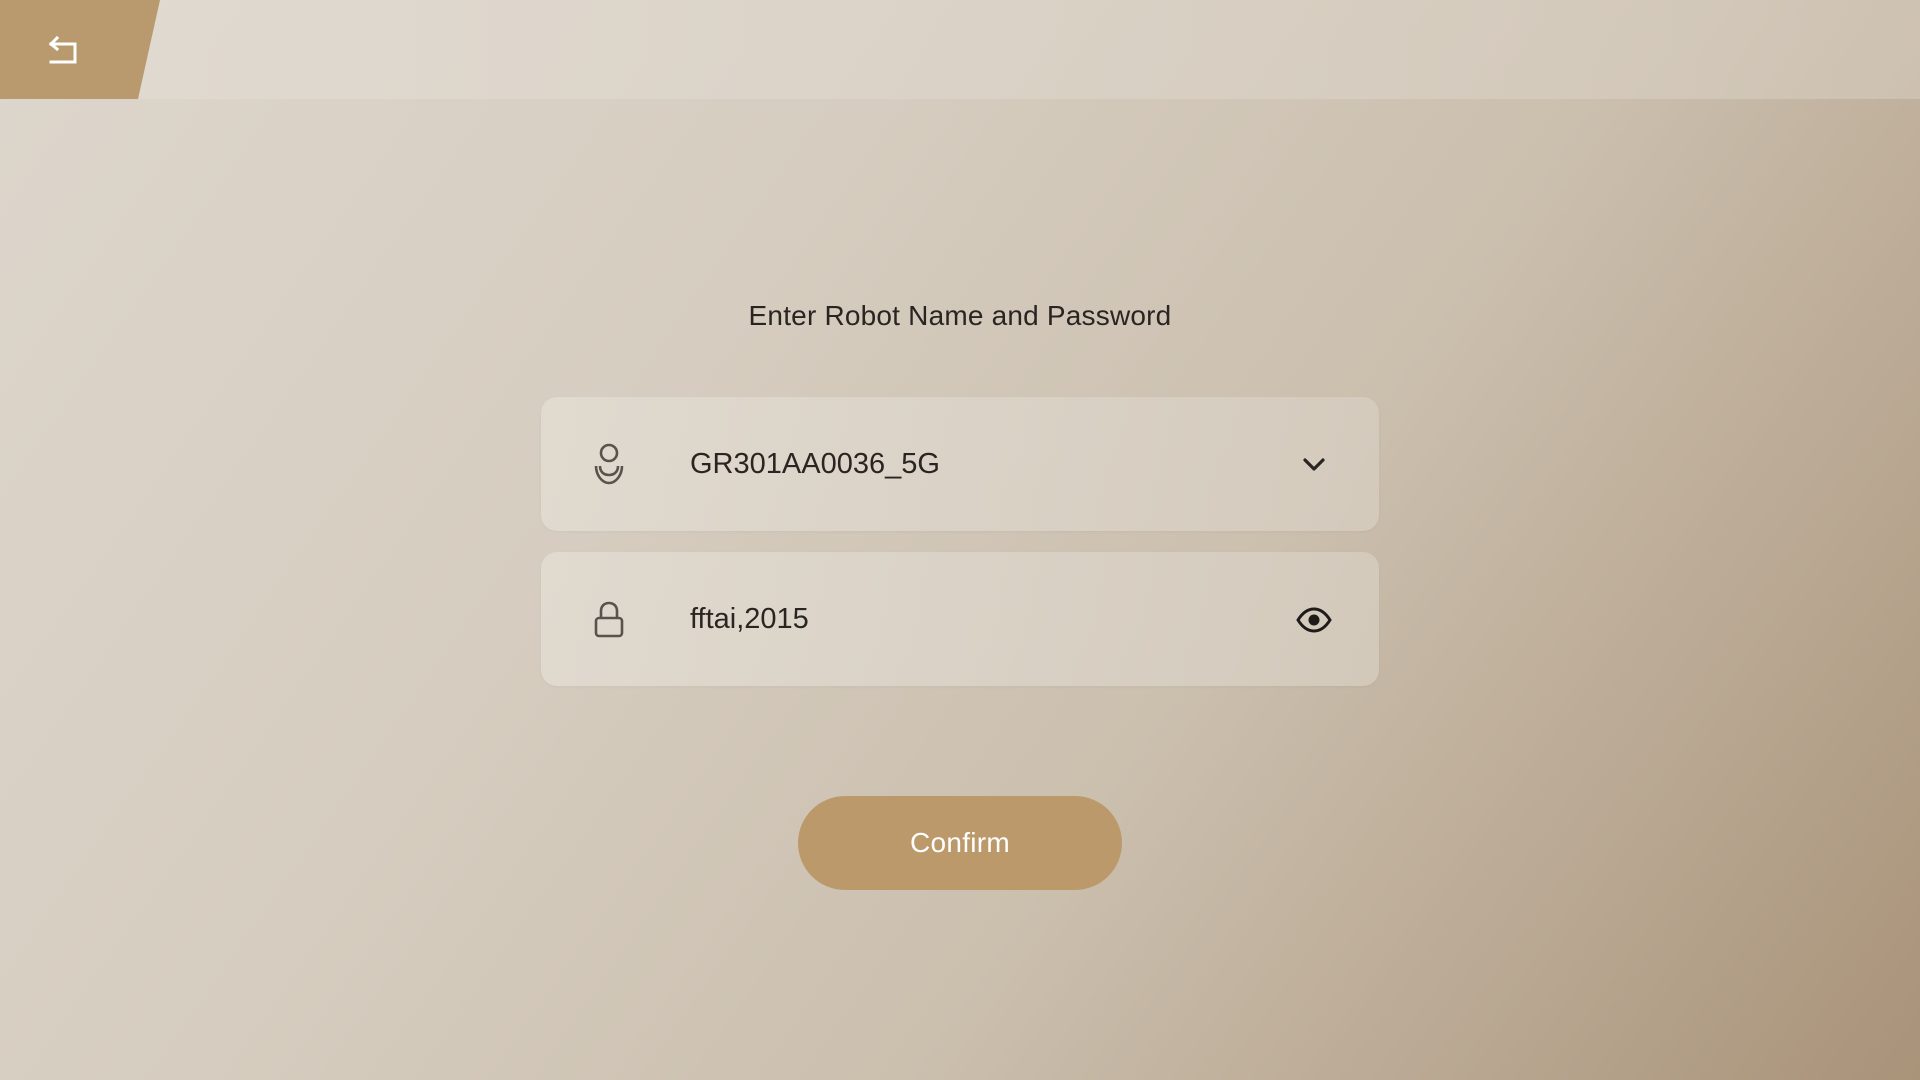 The width and height of the screenshot is (1920, 1080). Describe the element at coordinates (970, 464) in the screenshot. I see `robot-name-value: GR301AA0036_5G` at that location.